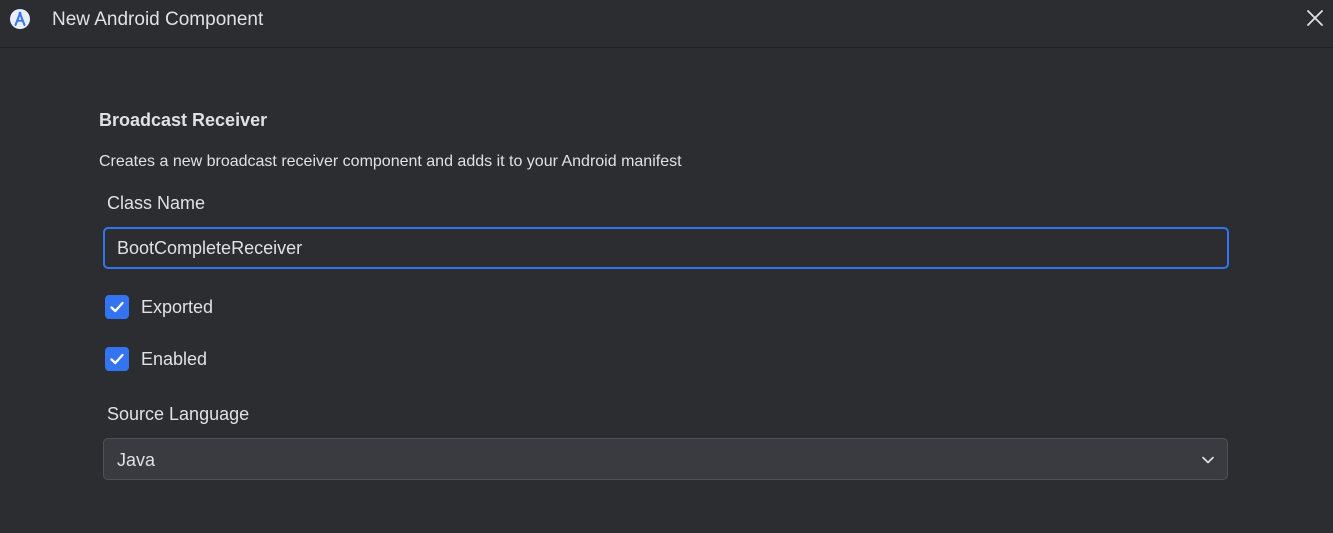 This screenshot has height=533, width=1333. Describe the element at coordinates (178, 414) in the screenshot. I see `source-language-label: Source Language` at that location.